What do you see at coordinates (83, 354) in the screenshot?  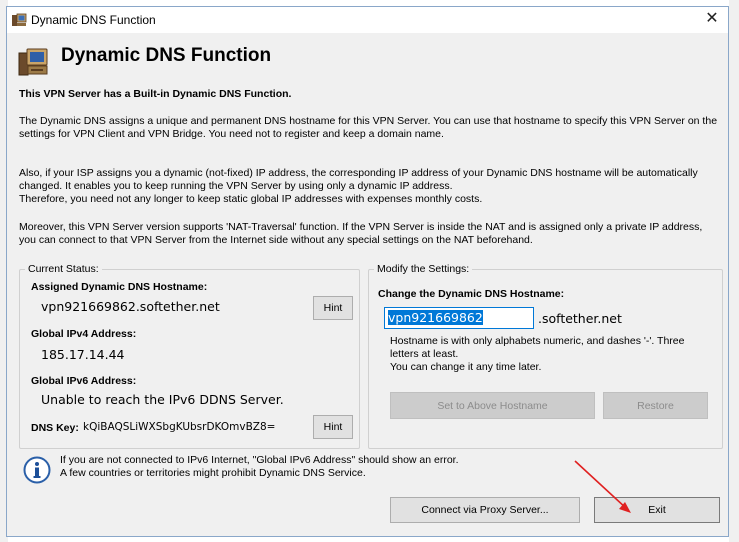 I see `ipv4-value: 185.17.14.44` at bounding box center [83, 354].